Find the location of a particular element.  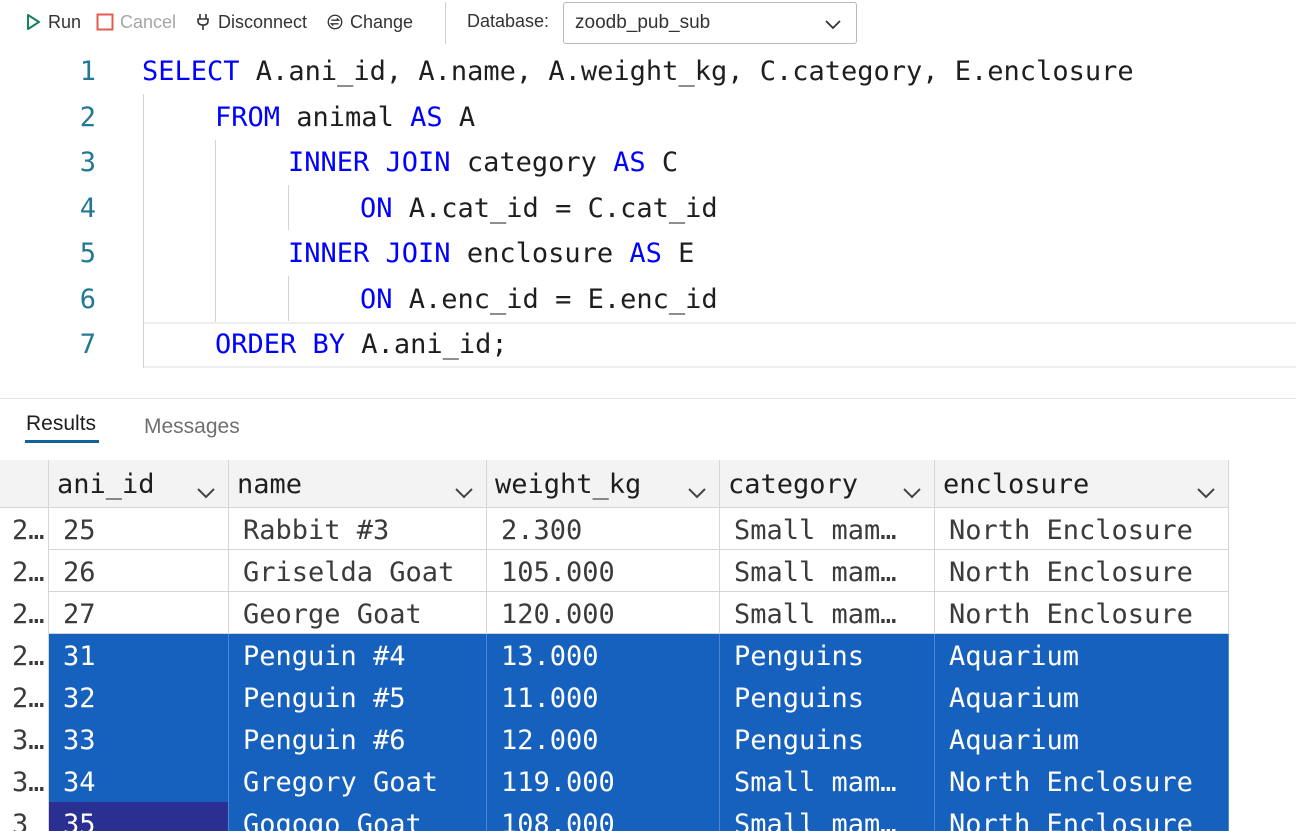

stop-icon is located at coordinates (105, 22).